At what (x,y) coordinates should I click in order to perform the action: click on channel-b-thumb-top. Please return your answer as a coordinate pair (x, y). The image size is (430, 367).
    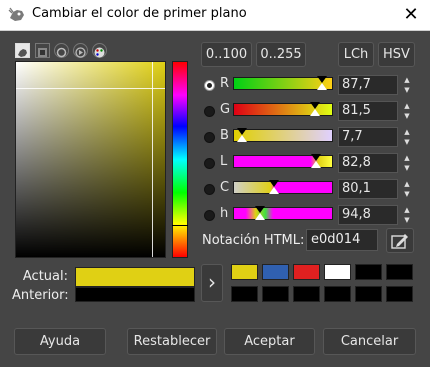
    Looking at the image, I should click on (242, 131).